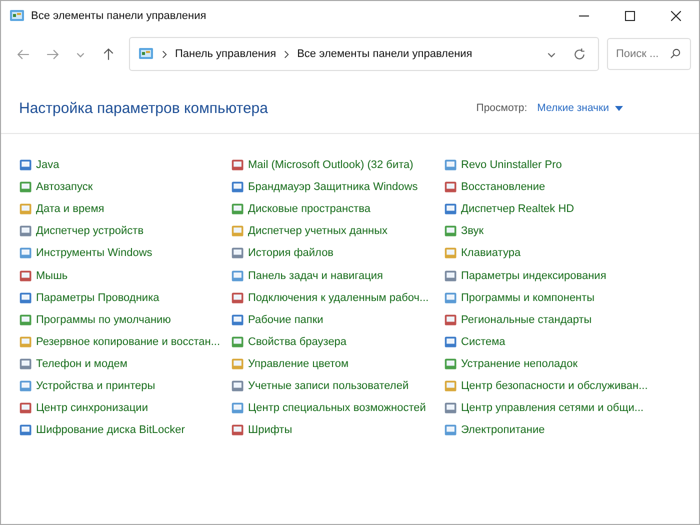  Describe the element at coordinates (579, 54) in the screenshot. I see `refresh-icon` at that location.